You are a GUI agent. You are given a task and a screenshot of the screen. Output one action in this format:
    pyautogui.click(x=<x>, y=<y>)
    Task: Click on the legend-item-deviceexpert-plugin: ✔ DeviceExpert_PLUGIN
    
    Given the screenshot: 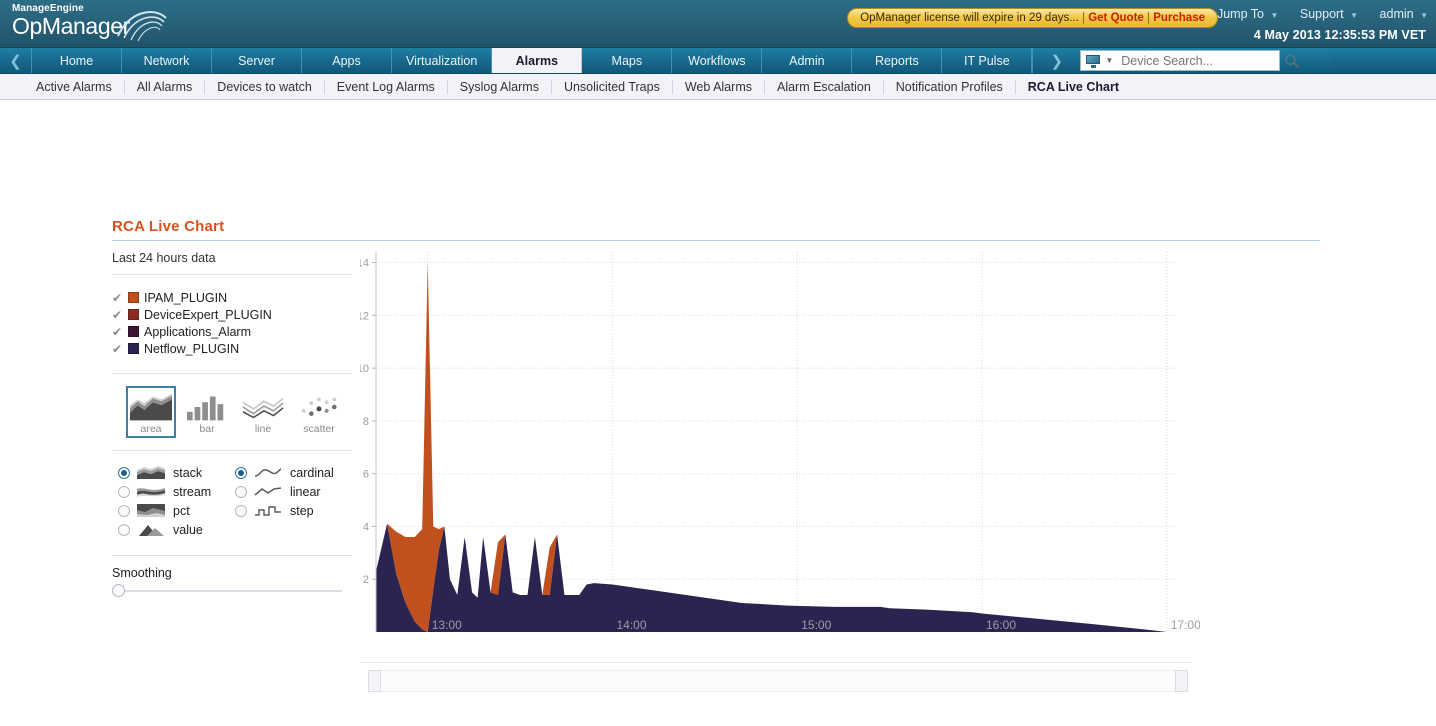 What is the action you would take?
    pyautogui.click(x=232, y=314)
    